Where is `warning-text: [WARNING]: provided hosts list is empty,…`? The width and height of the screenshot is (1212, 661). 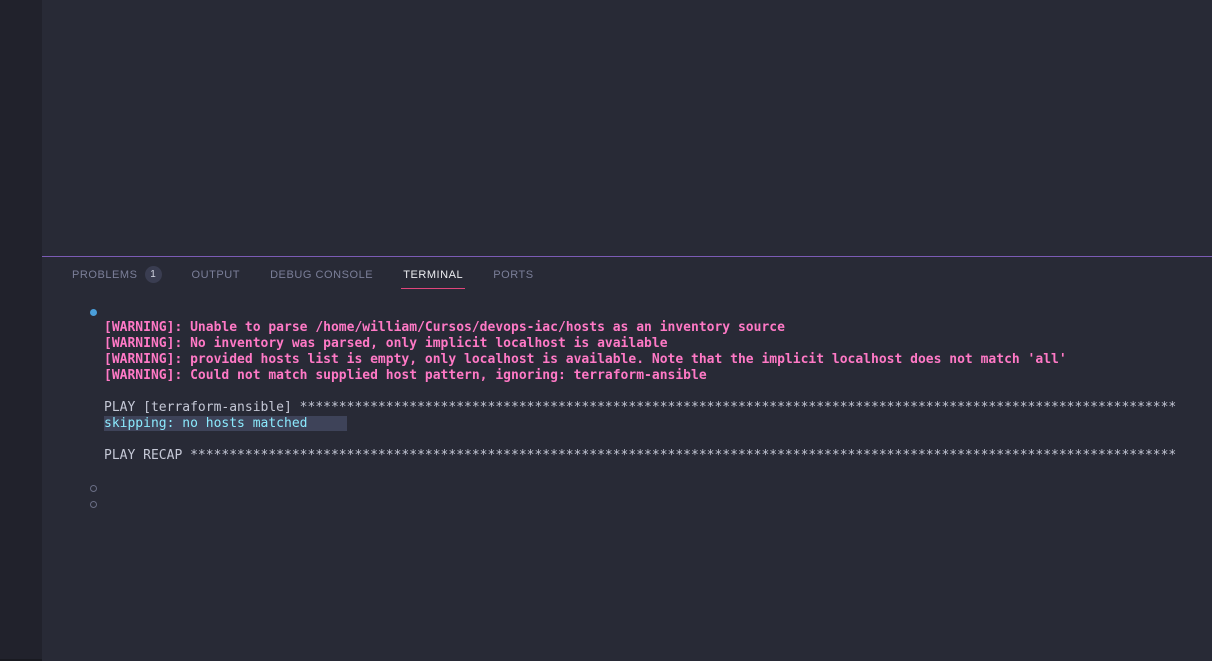
warning-text: [WARNING]: provided hosts list is empty,… is located at coordinates (585, 359).